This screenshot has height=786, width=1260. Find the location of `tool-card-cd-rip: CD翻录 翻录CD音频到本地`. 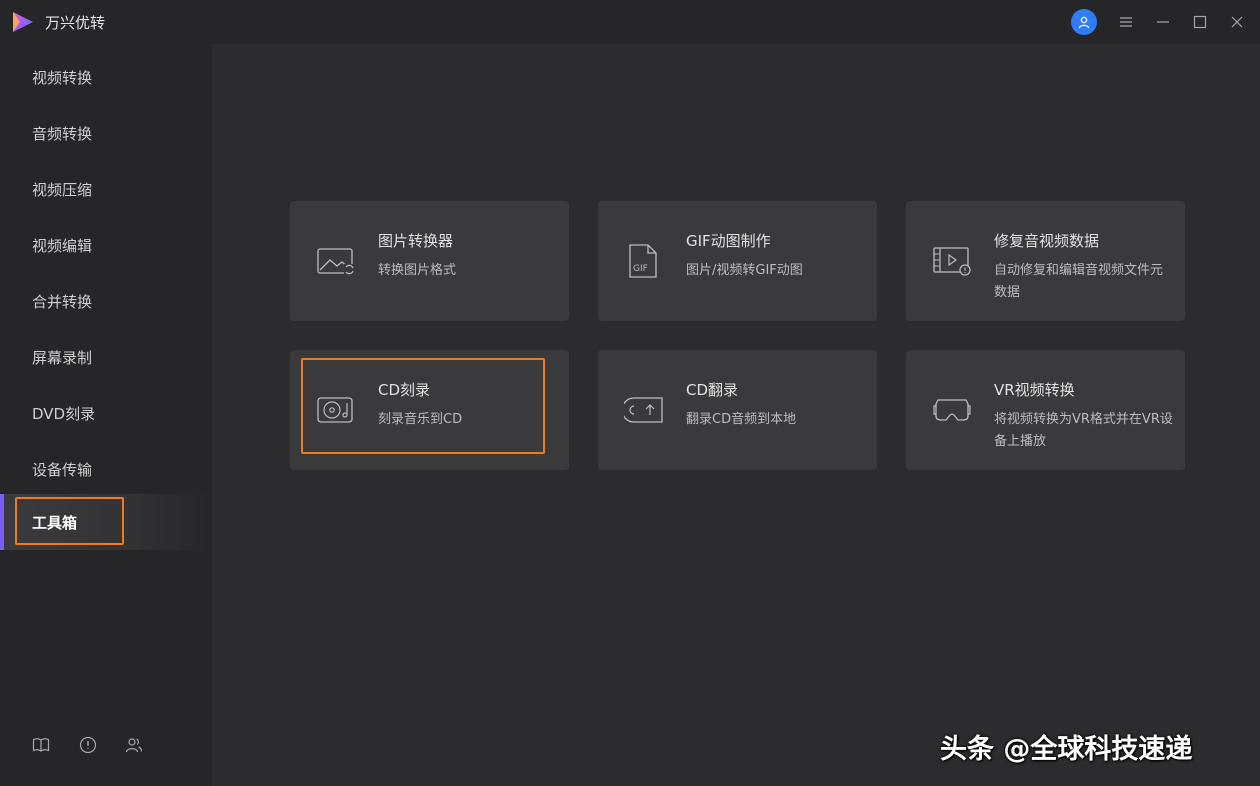

tool-card-cd-rip: CD翻录 翻录CD音频到本地 is located at coordinates (737, 410).